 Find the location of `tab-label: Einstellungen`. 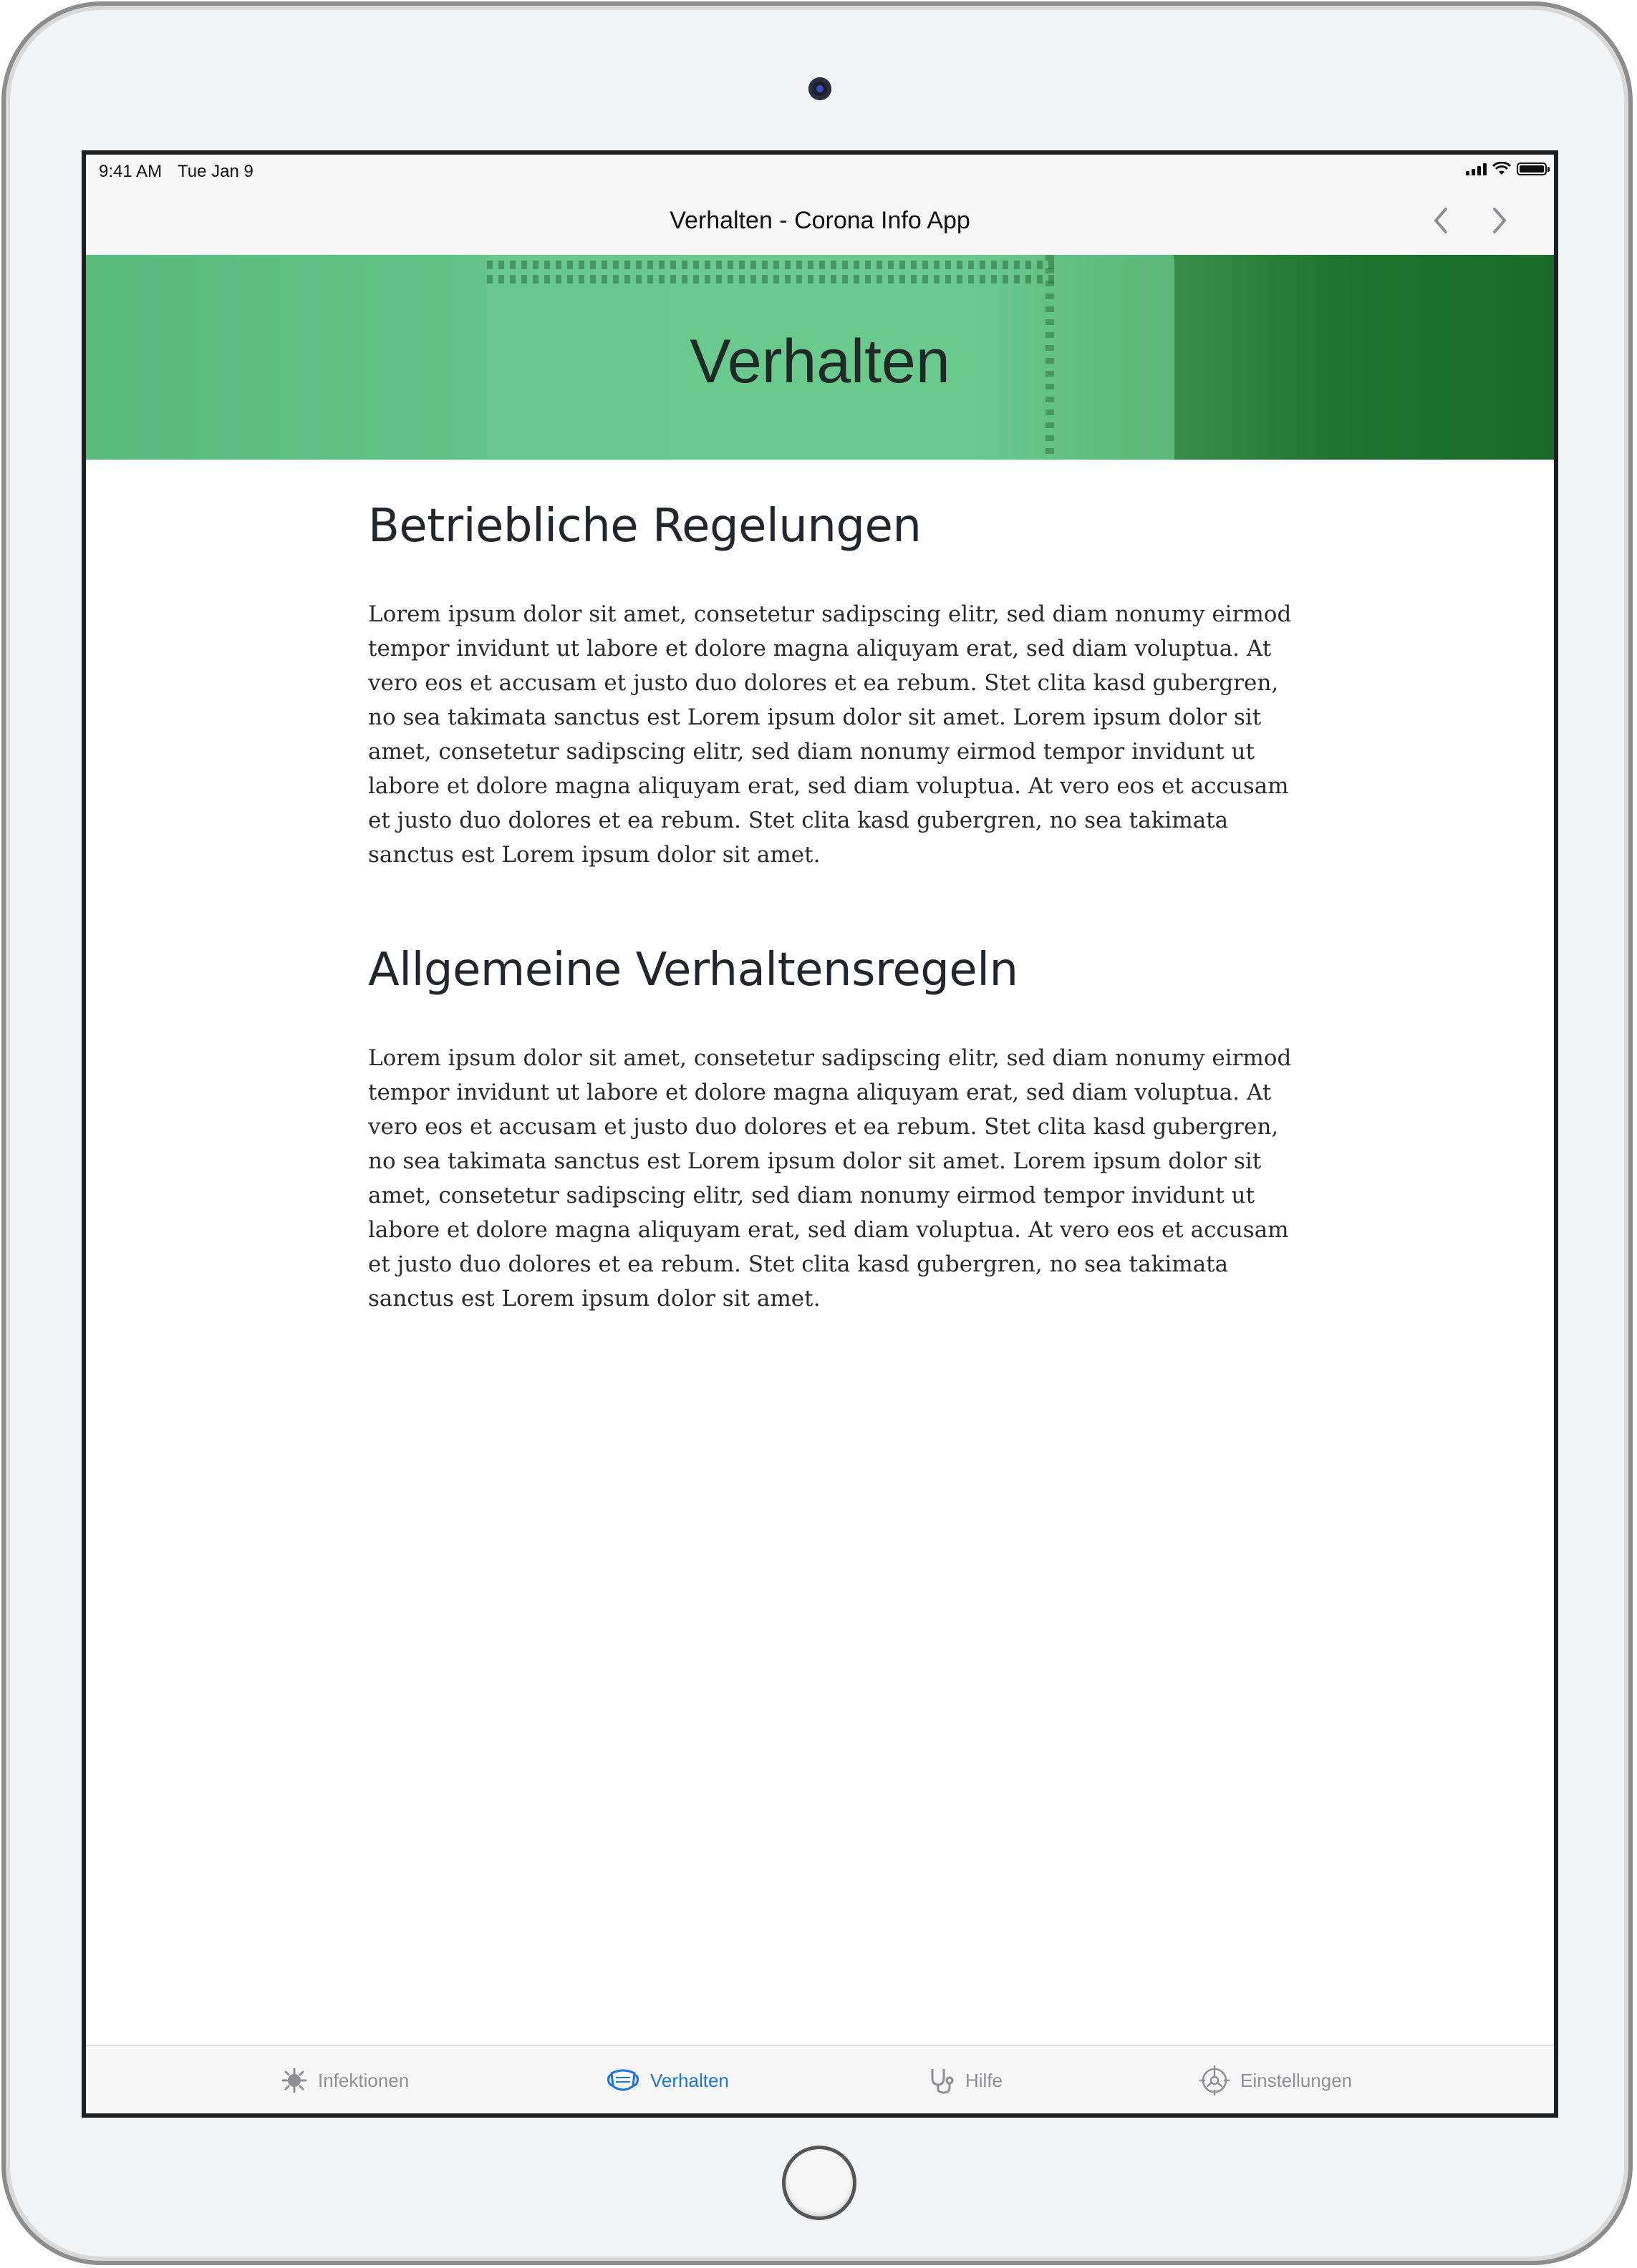

tab-label: Einstellungen is located at coordinates (1297, 2080).